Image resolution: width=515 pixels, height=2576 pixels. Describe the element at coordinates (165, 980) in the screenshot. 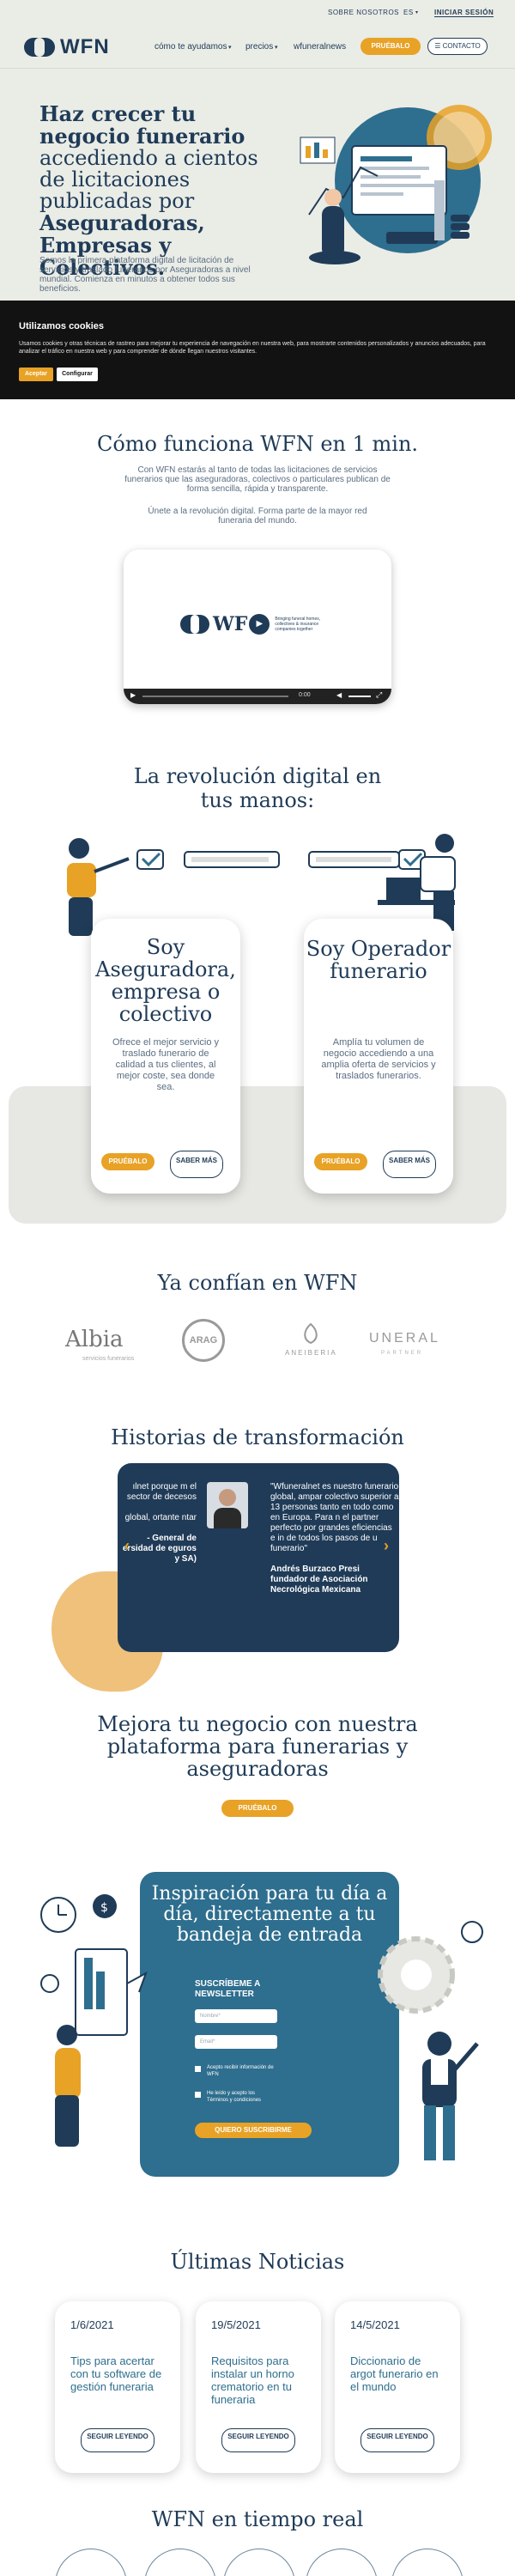

I see `insurer-card-title: Soy Aseguradora, empresa o colectivo` at that location.